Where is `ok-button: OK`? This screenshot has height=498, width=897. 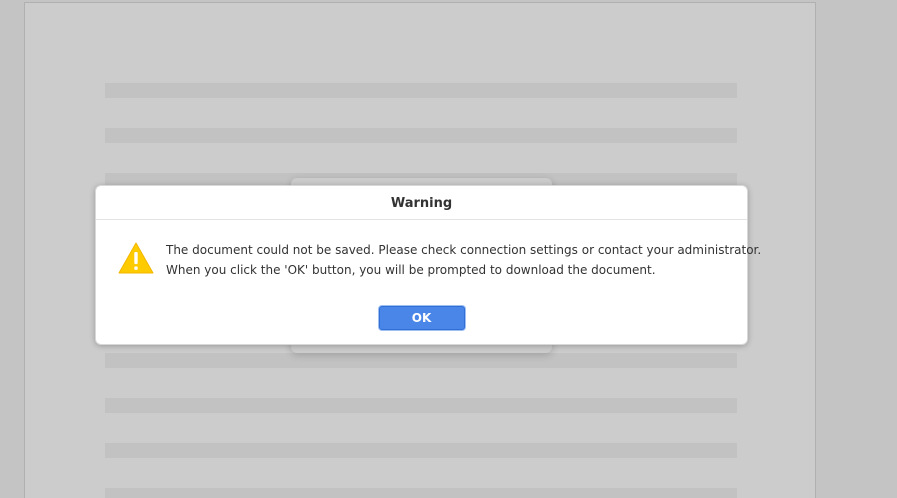
ok-button: OK is located at coordinates (421, 318).